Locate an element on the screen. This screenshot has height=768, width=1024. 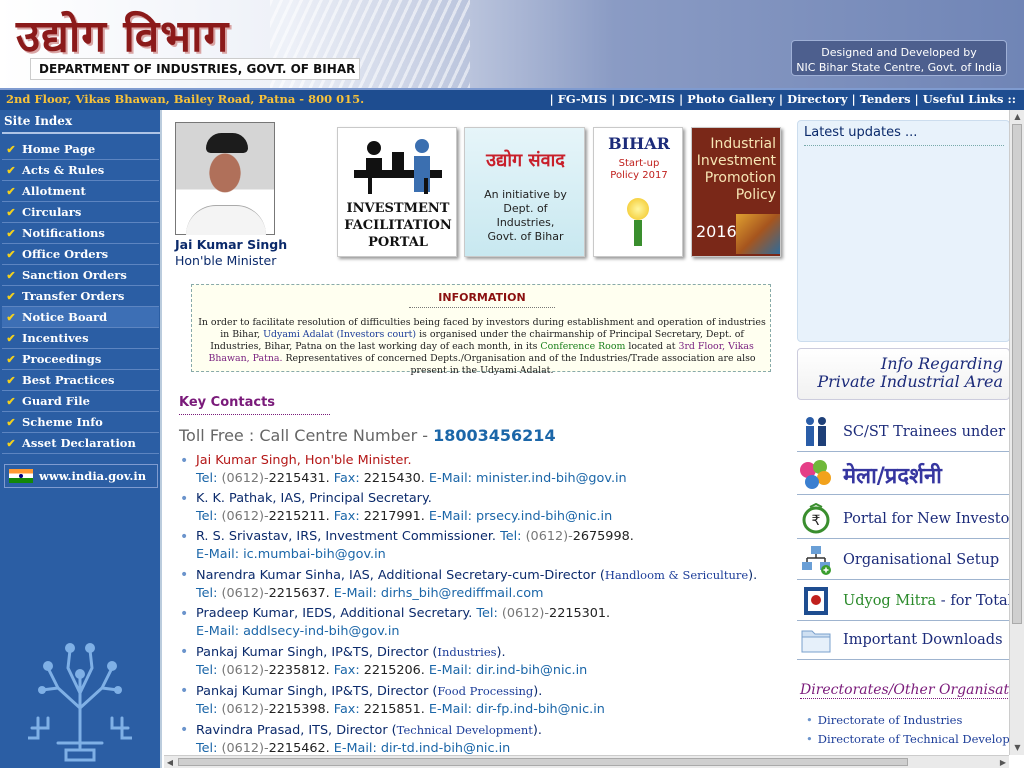
sidebar-item-acts-rules: ✔ Acts & Rules is located at coordinates (80, 170).